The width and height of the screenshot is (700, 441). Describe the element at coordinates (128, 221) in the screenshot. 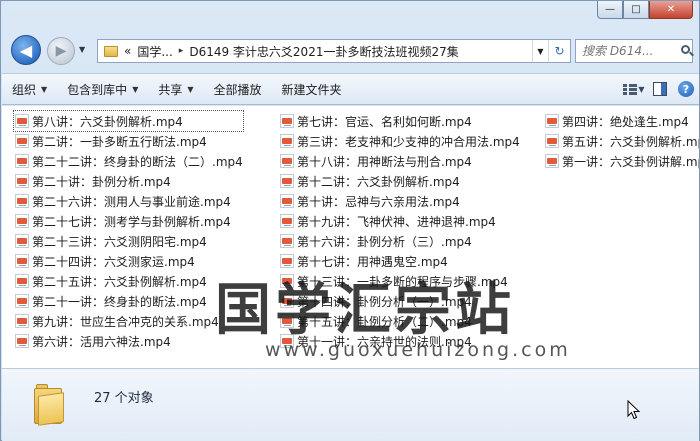

I see `file-item: 第二十七讲：测考学与卦例解析.mp4` at that location.